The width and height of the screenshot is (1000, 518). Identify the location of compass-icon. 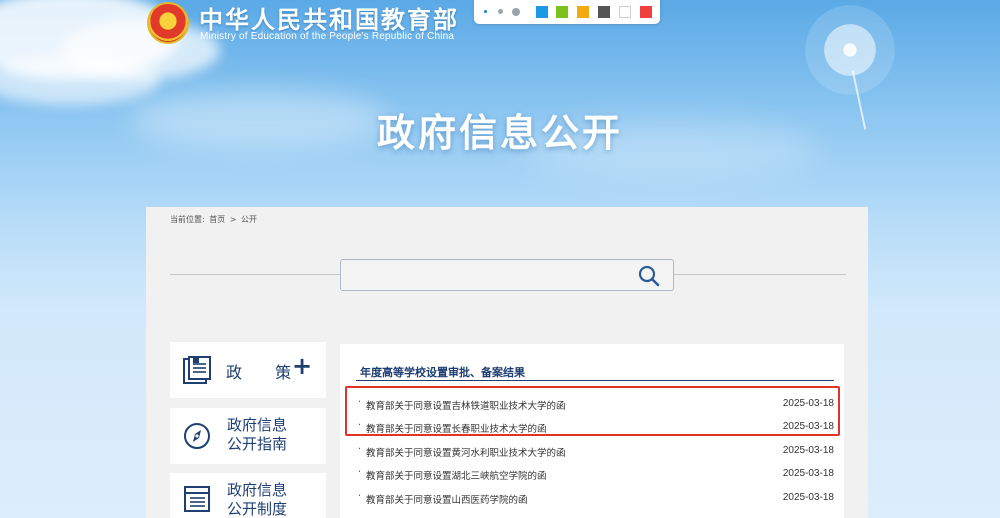
(197, 436).